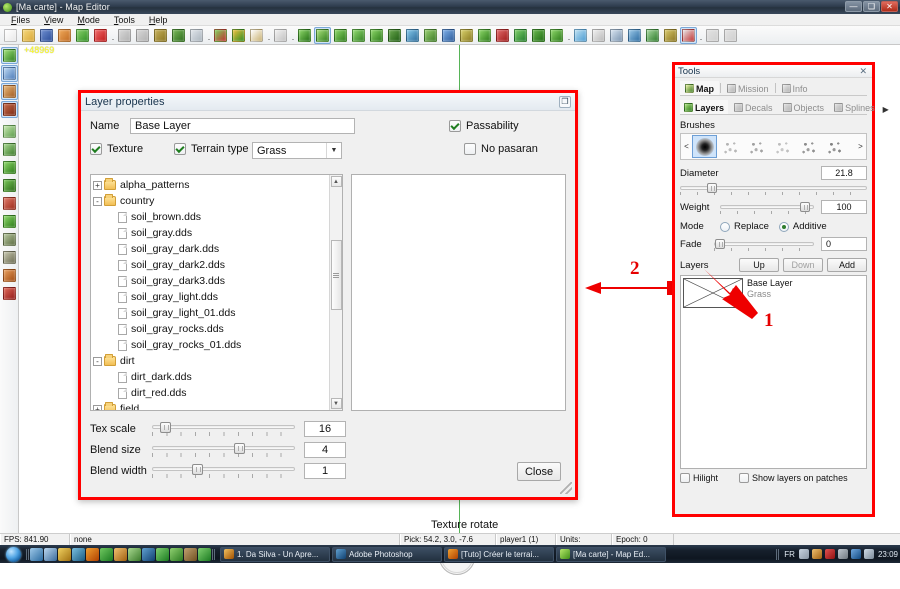 Image resolution: width=900 pixels, height=589 pixels. What do you see at coordinates (256, 35) in the screenshot?
I see `checker-icon` at bounding box center [256, 35].